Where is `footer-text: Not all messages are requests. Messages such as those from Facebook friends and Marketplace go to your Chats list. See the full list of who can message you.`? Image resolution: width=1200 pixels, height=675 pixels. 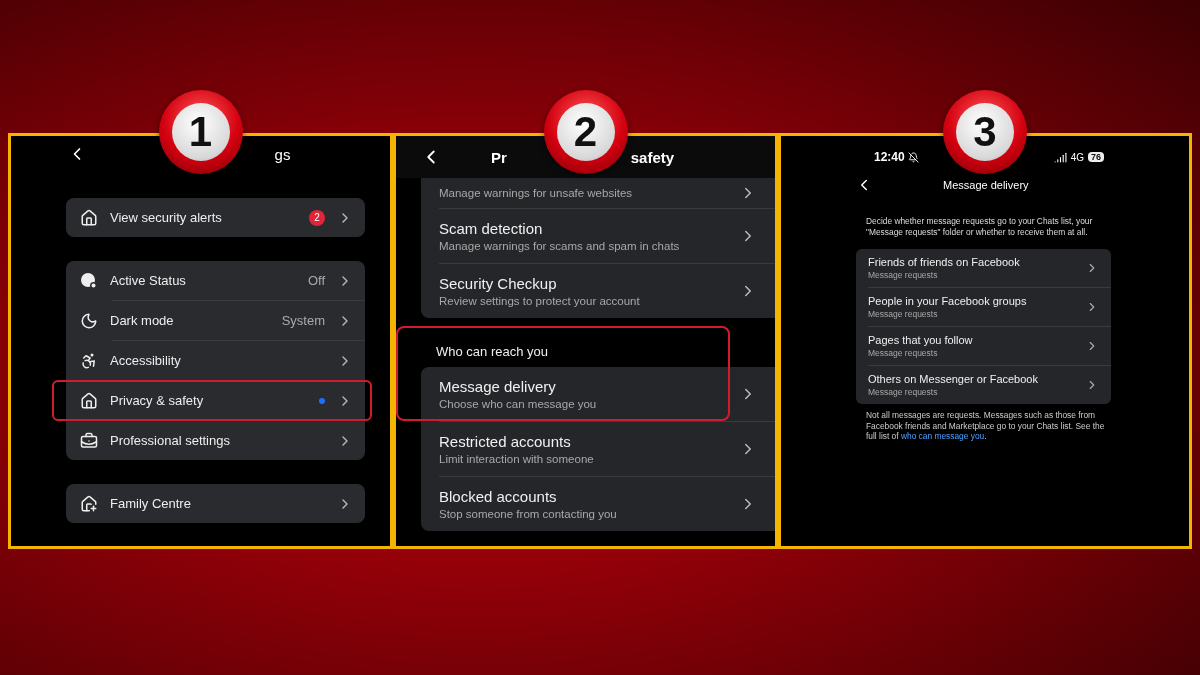
footer-text: Not all messages are requests. Messages such as those from Facebook friends and Marketplace go to your Chats list. See the full list of who can message you. is located at coordinates (986, 426).